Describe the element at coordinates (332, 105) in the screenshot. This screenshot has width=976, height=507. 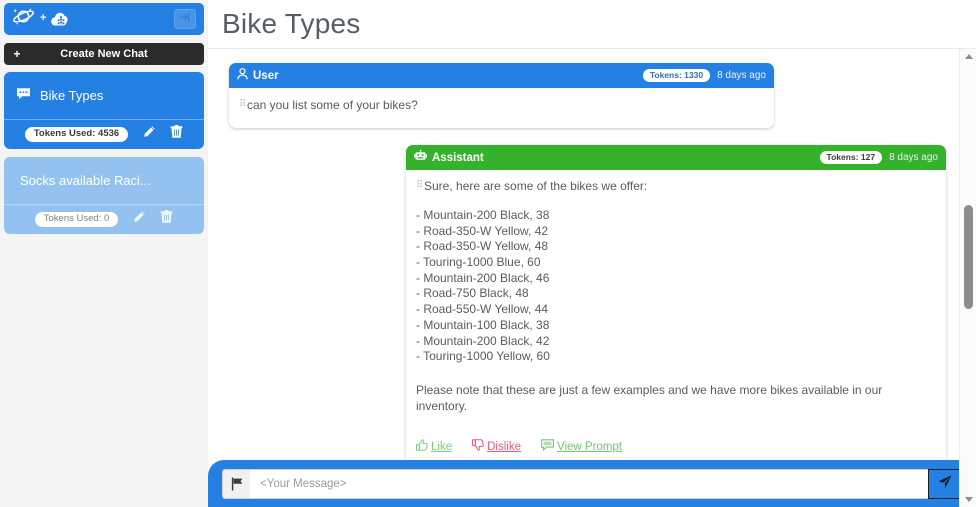
I see `message-text-user: can you list some of your bikes?` at that location.